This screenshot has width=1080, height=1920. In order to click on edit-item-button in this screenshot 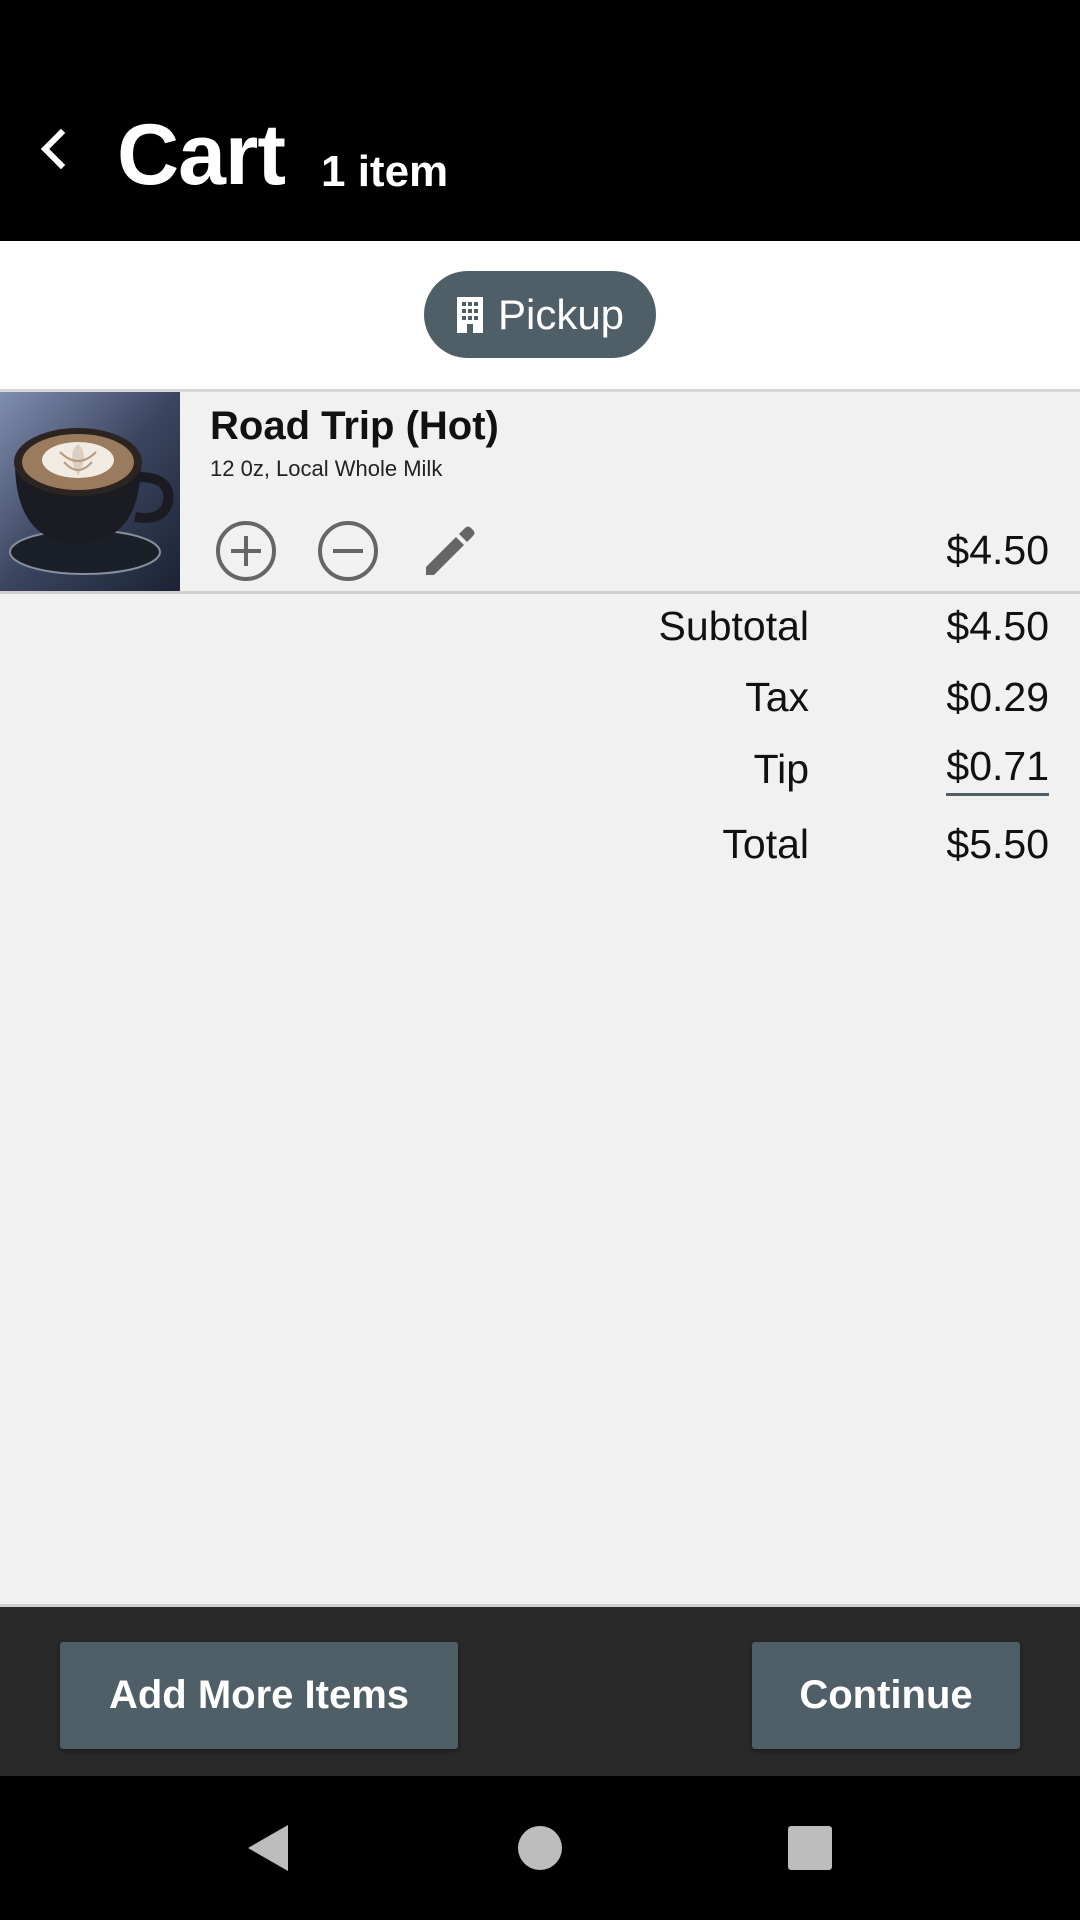, I will do `click(450, 551)`.